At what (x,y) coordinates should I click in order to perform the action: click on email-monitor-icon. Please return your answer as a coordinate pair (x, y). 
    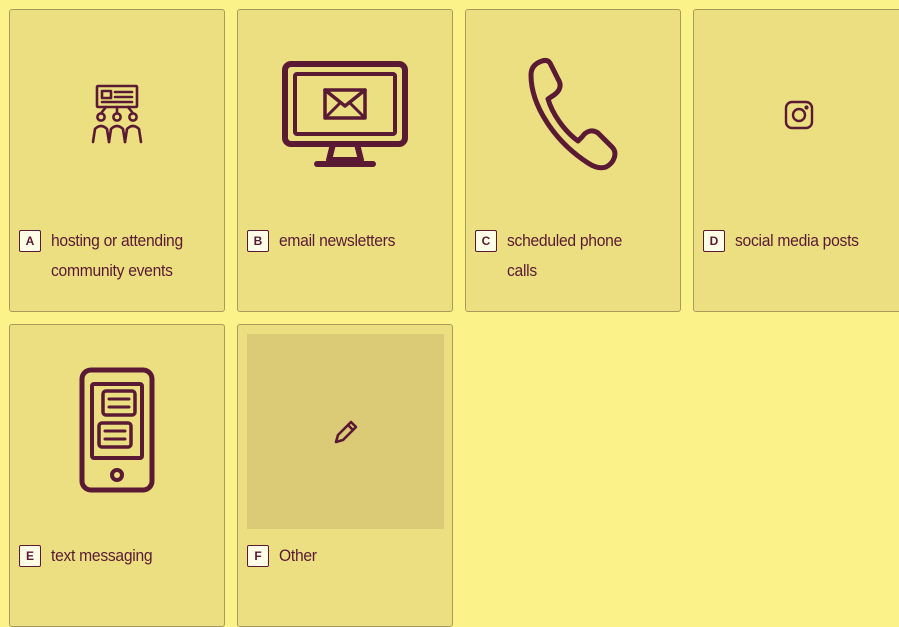
    Looking at the image, I should click on (345, 114).